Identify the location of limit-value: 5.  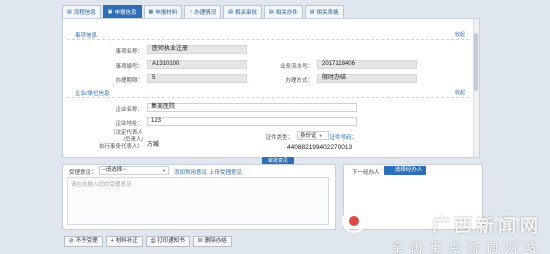
(197, 78).